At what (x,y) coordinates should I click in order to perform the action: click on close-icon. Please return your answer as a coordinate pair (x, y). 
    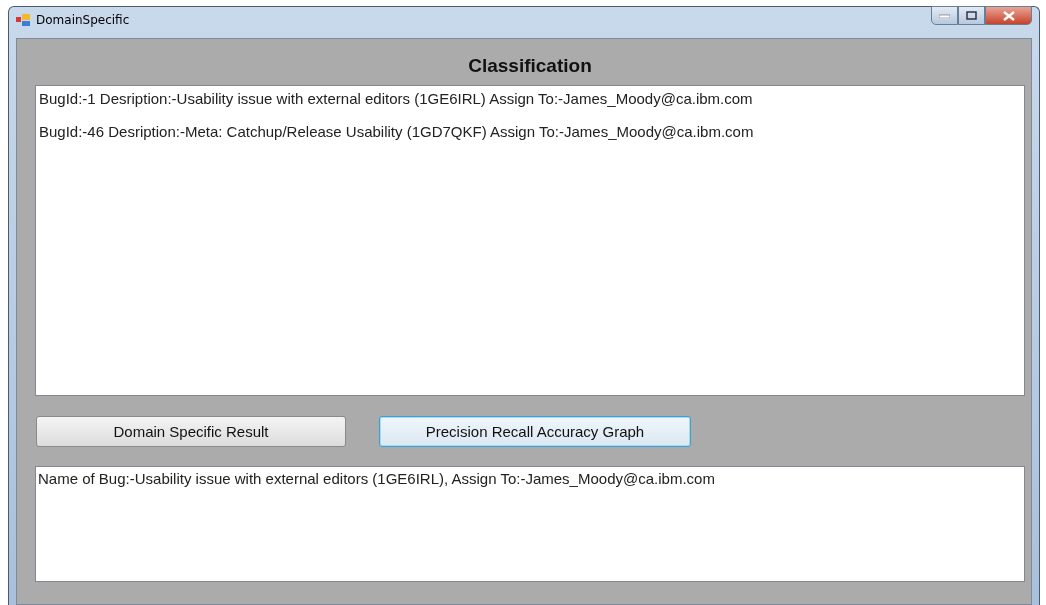
    Looking at the image, I should click on (1008, 15).